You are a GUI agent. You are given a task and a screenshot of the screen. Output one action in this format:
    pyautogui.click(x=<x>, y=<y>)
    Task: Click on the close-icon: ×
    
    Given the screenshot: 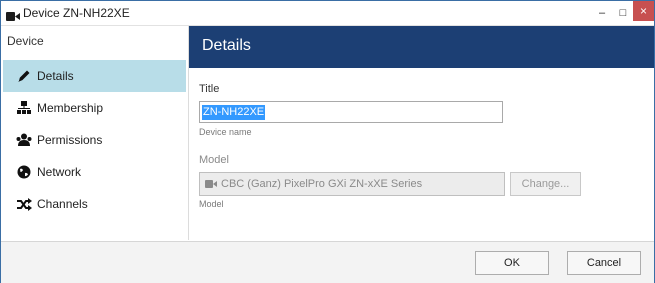 What is the action you would take?
    pyautogui.click(x=643, y=11)
    